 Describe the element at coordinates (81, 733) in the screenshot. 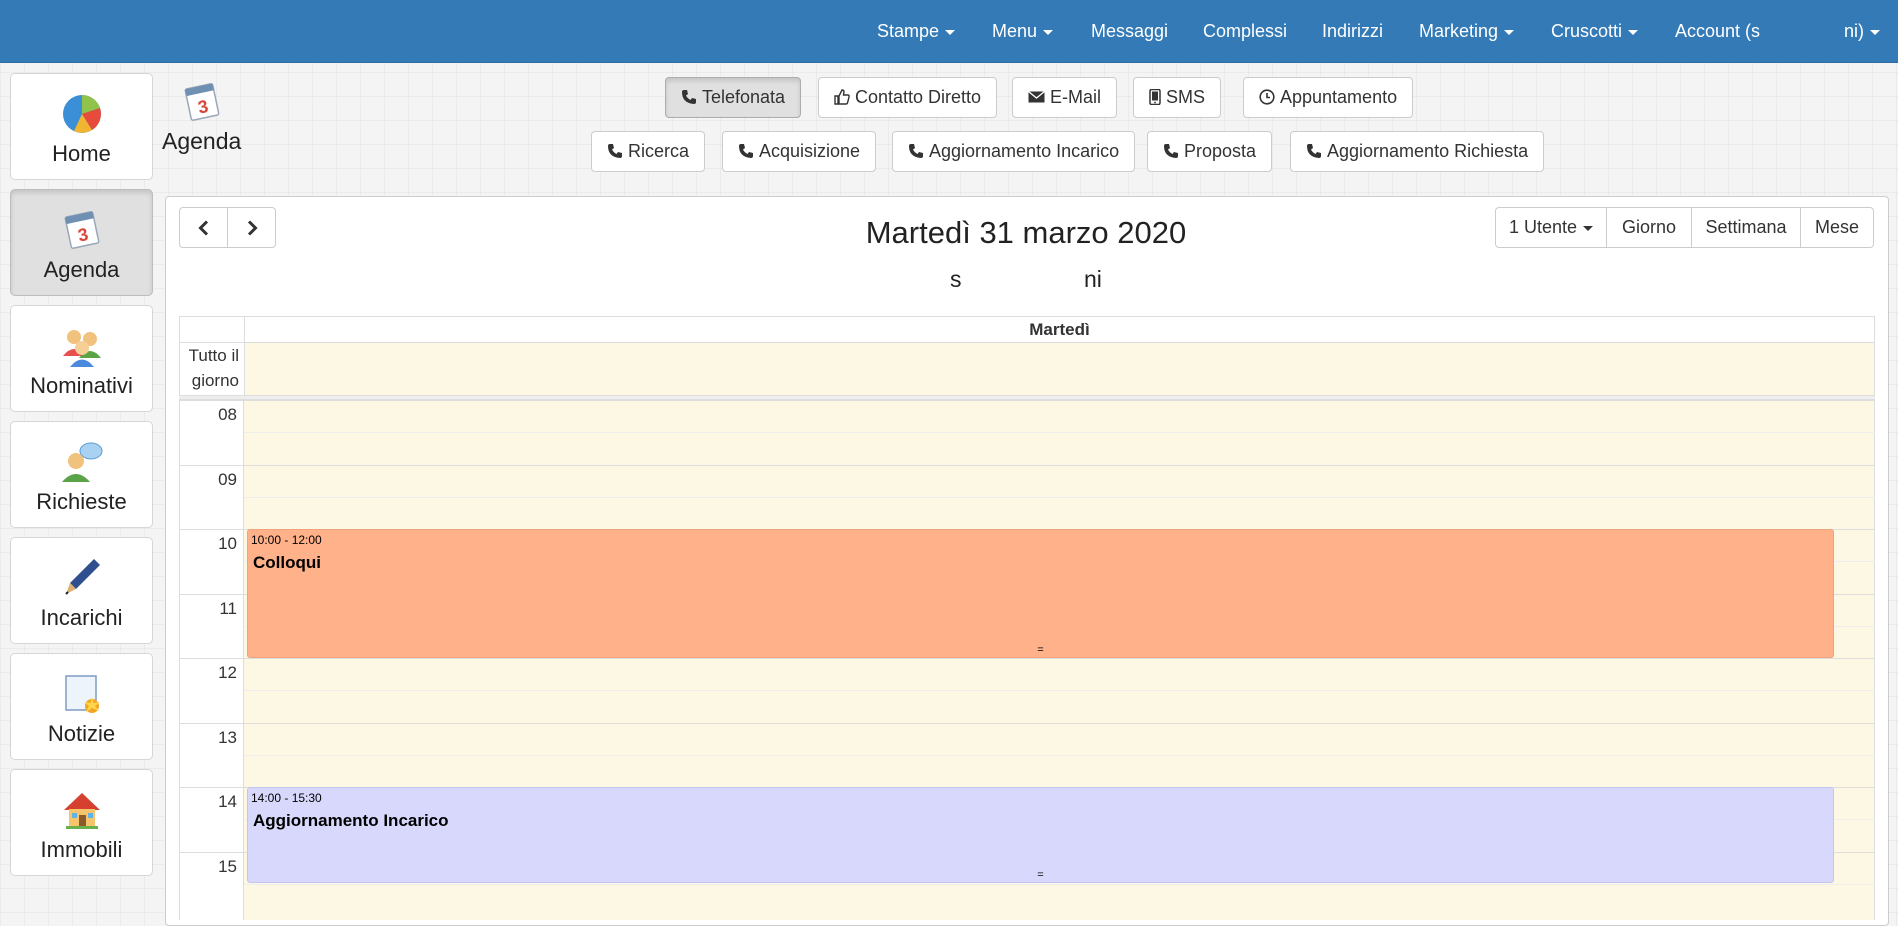

I see `sidebar-item-label: Notizie` at that location.